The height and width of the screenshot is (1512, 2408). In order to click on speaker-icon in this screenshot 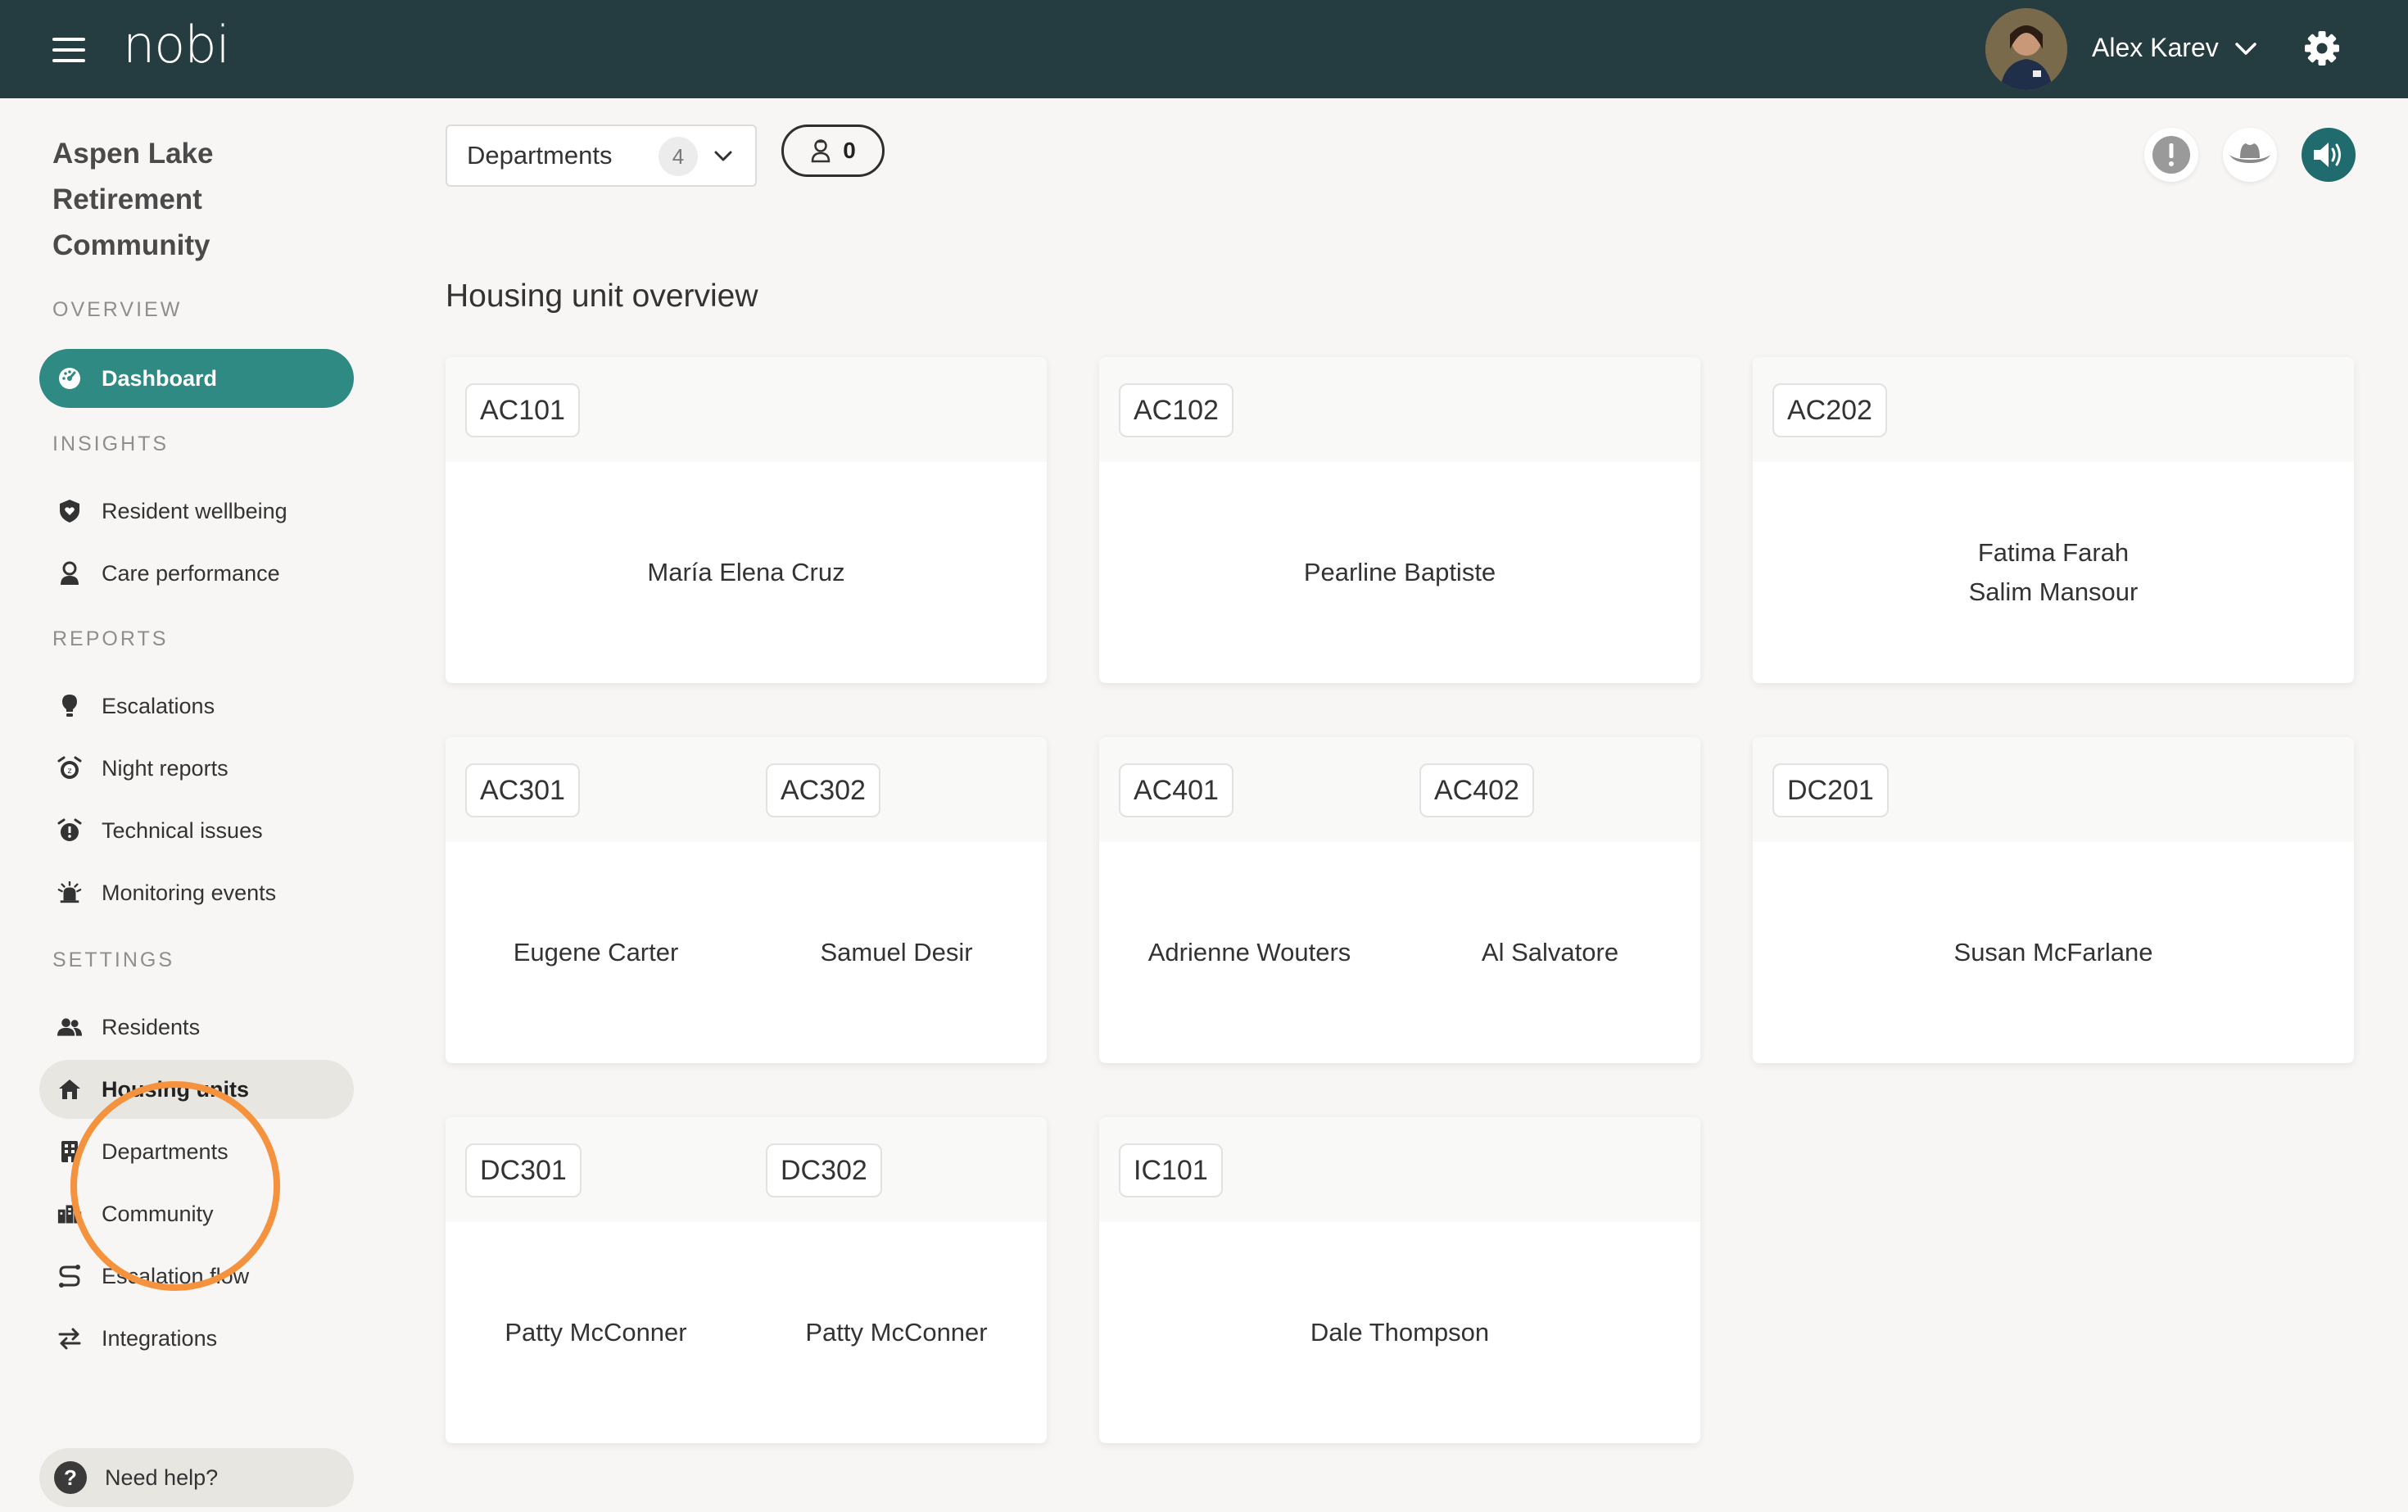, I will do `click(2327, 155)`.